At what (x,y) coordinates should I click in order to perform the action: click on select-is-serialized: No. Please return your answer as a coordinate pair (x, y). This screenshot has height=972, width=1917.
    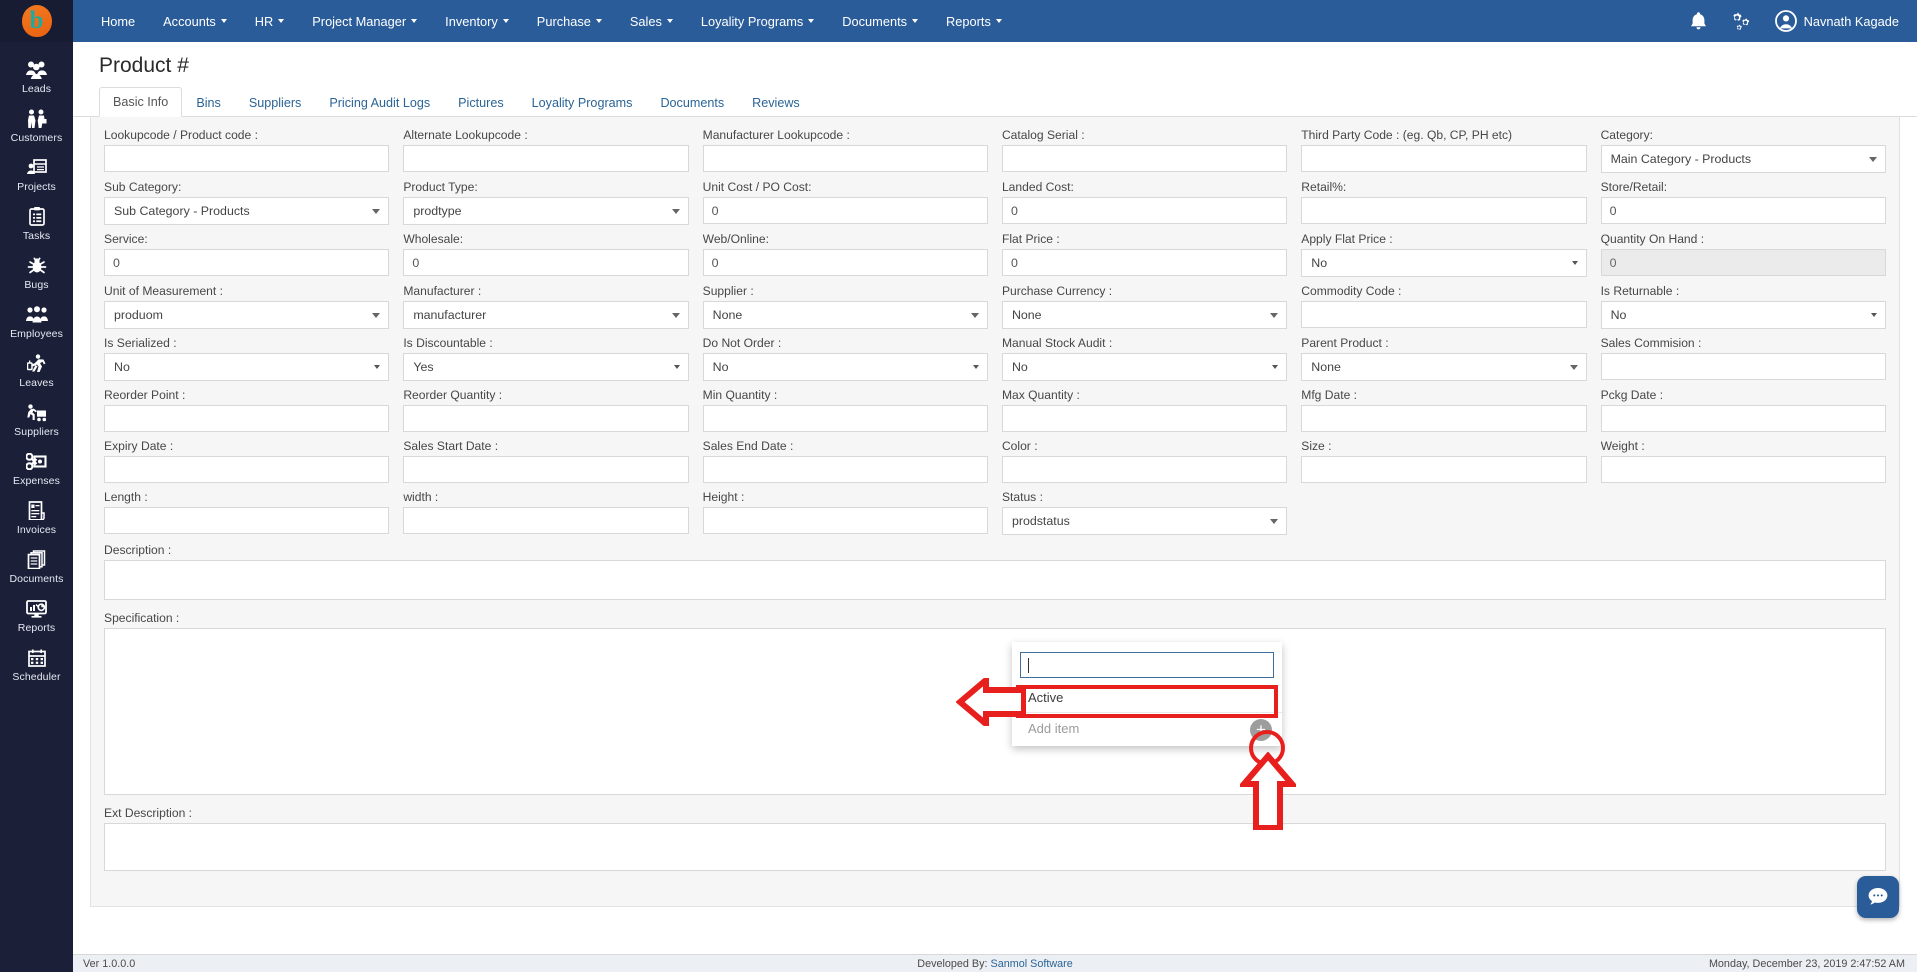
    Looking at the image, I should click on (247, 367).